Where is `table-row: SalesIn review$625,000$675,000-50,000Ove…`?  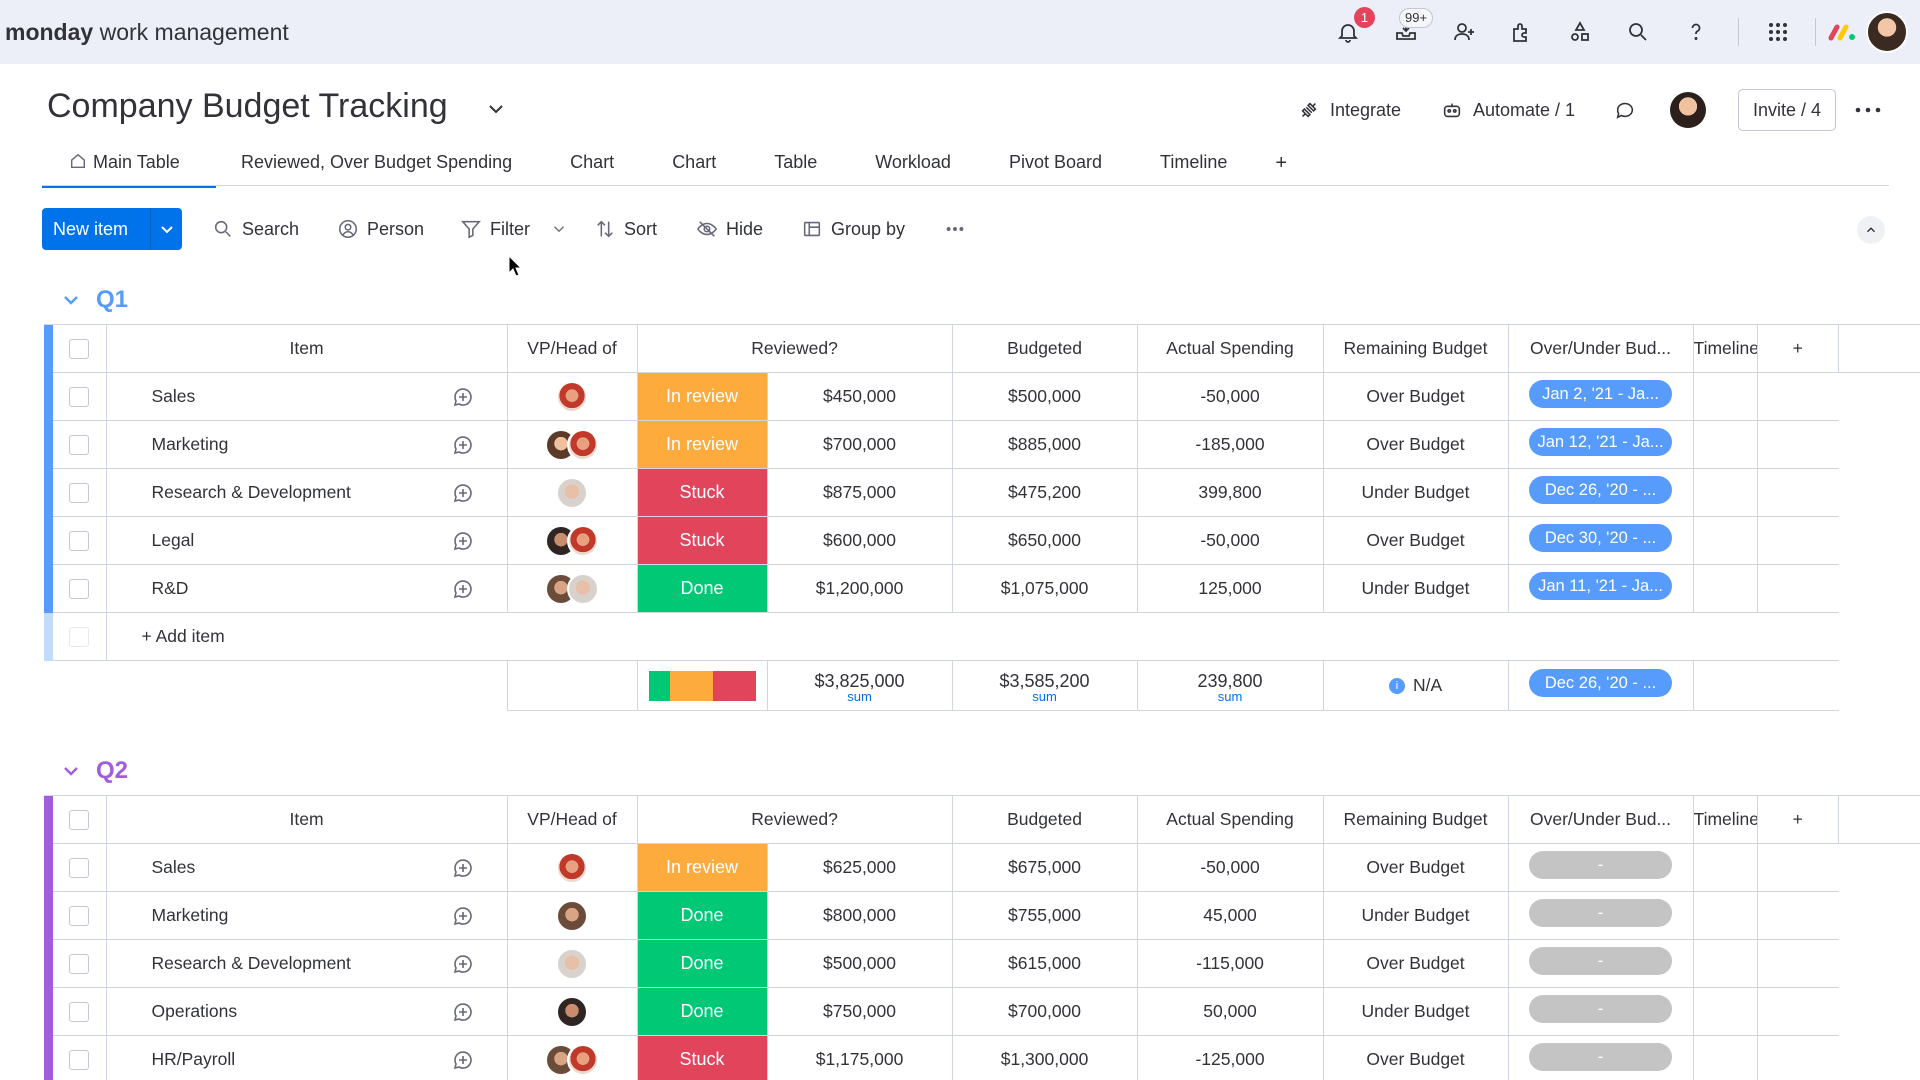
table-row: SalesIn review$625,000$675,000-50,000Ove… is located at coordinates (982, 868).